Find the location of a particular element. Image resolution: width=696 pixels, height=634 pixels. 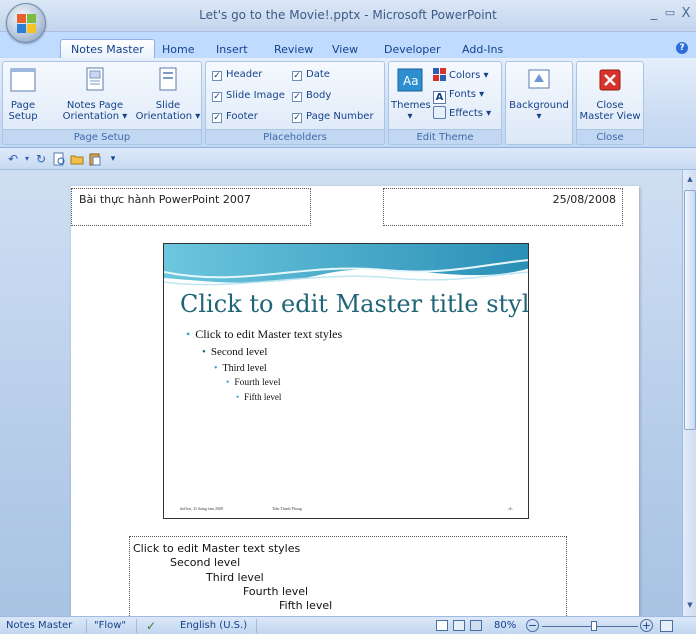

office-logo-icon is located at coordinates (27, 24).